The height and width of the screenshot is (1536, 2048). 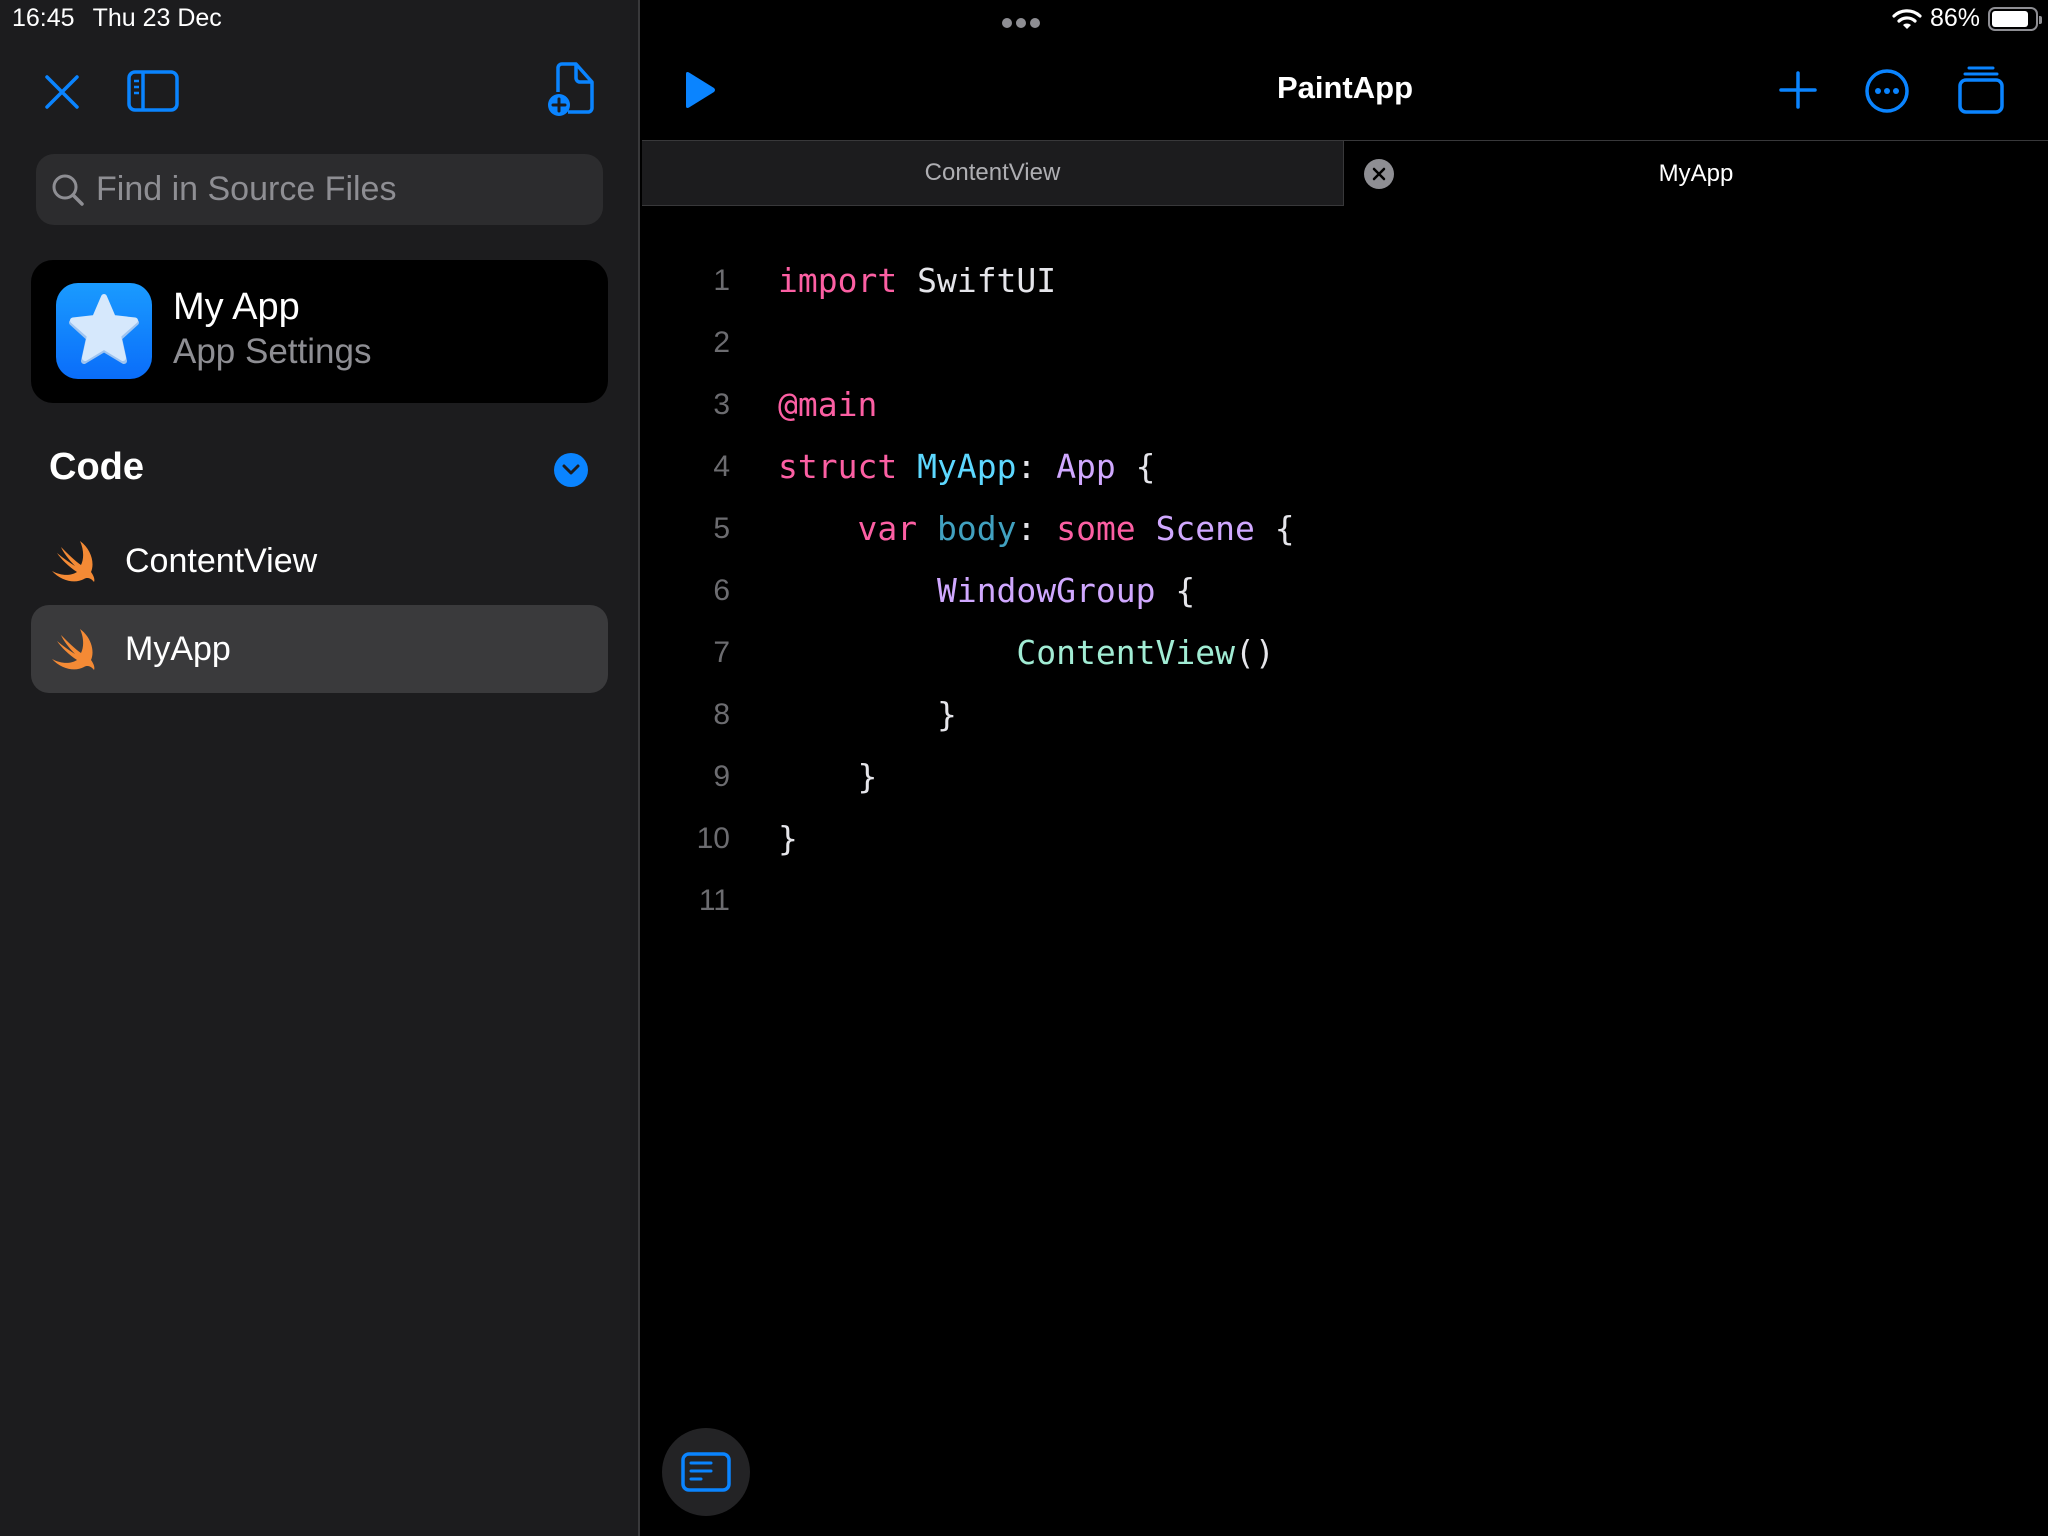 I want to click on toggle-sidebar-button, so click(x=153, y=91).